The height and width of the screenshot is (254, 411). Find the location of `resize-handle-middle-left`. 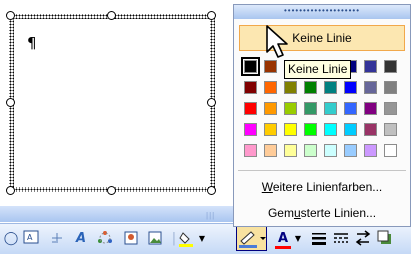

resize-handle-middle-left is located at coordinates (10, 102).